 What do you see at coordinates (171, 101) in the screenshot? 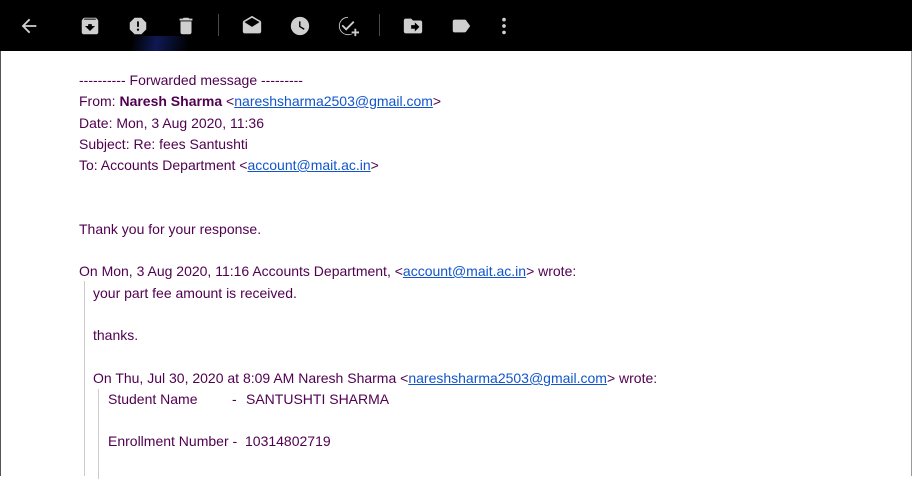
I see `sender-name: Naresh Sharma` at bounding box center [171, 101].